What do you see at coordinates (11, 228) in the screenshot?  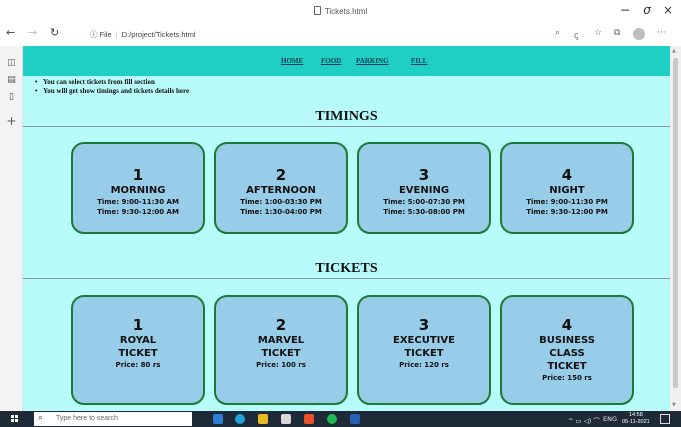 I see `browser-sidebar: ◫ ▤ ▯ +` at bounding box center [11, 228].